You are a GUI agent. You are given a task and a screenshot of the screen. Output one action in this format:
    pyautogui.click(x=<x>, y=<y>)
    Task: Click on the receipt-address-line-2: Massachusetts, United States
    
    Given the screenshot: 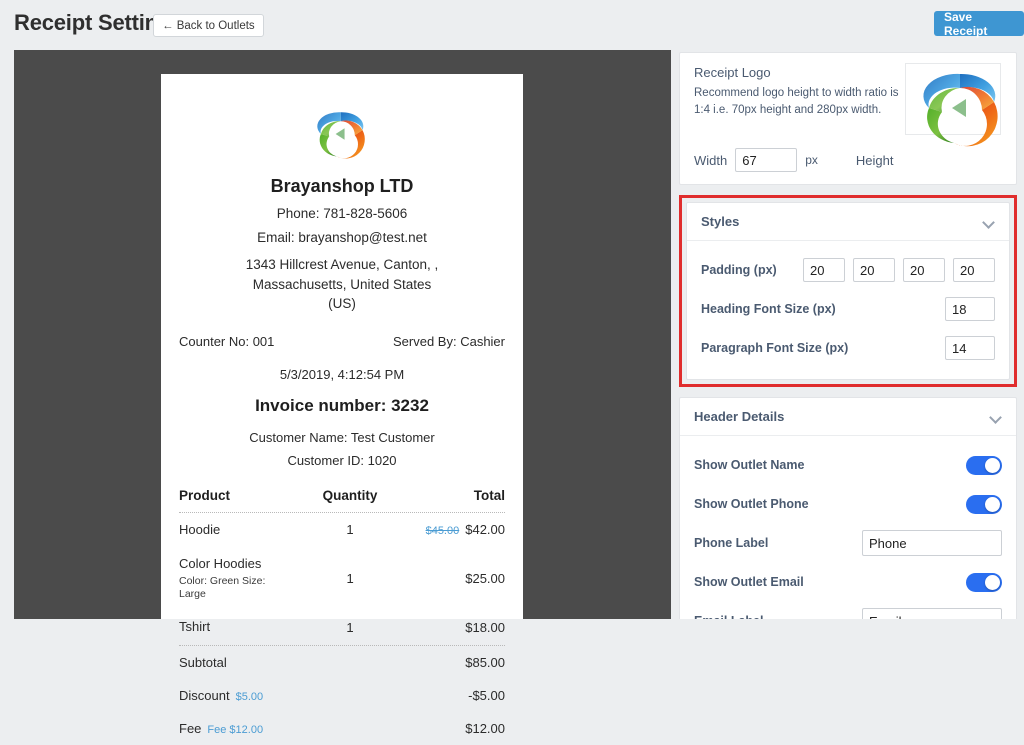 What is the action you would take?
    pyautogui.click(x=342, y=284)
    